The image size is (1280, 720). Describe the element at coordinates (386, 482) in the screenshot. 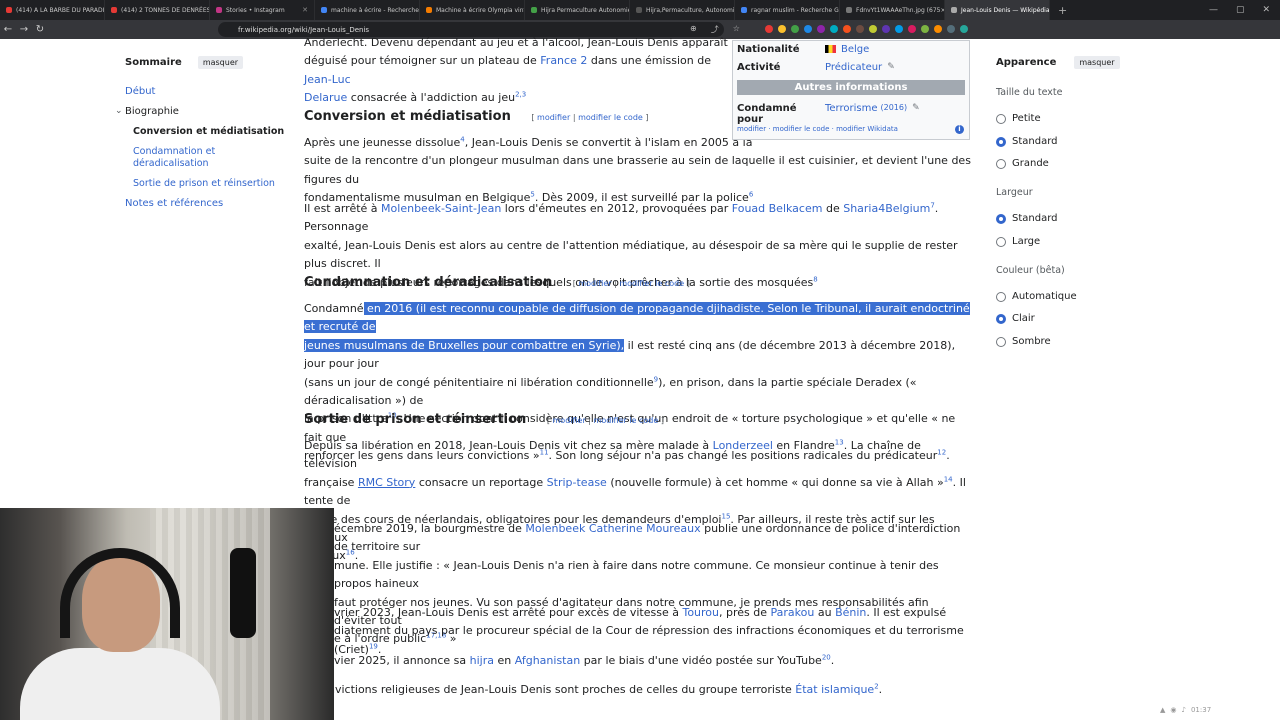

I see `link-rmc-story: RMC Story` at that location.